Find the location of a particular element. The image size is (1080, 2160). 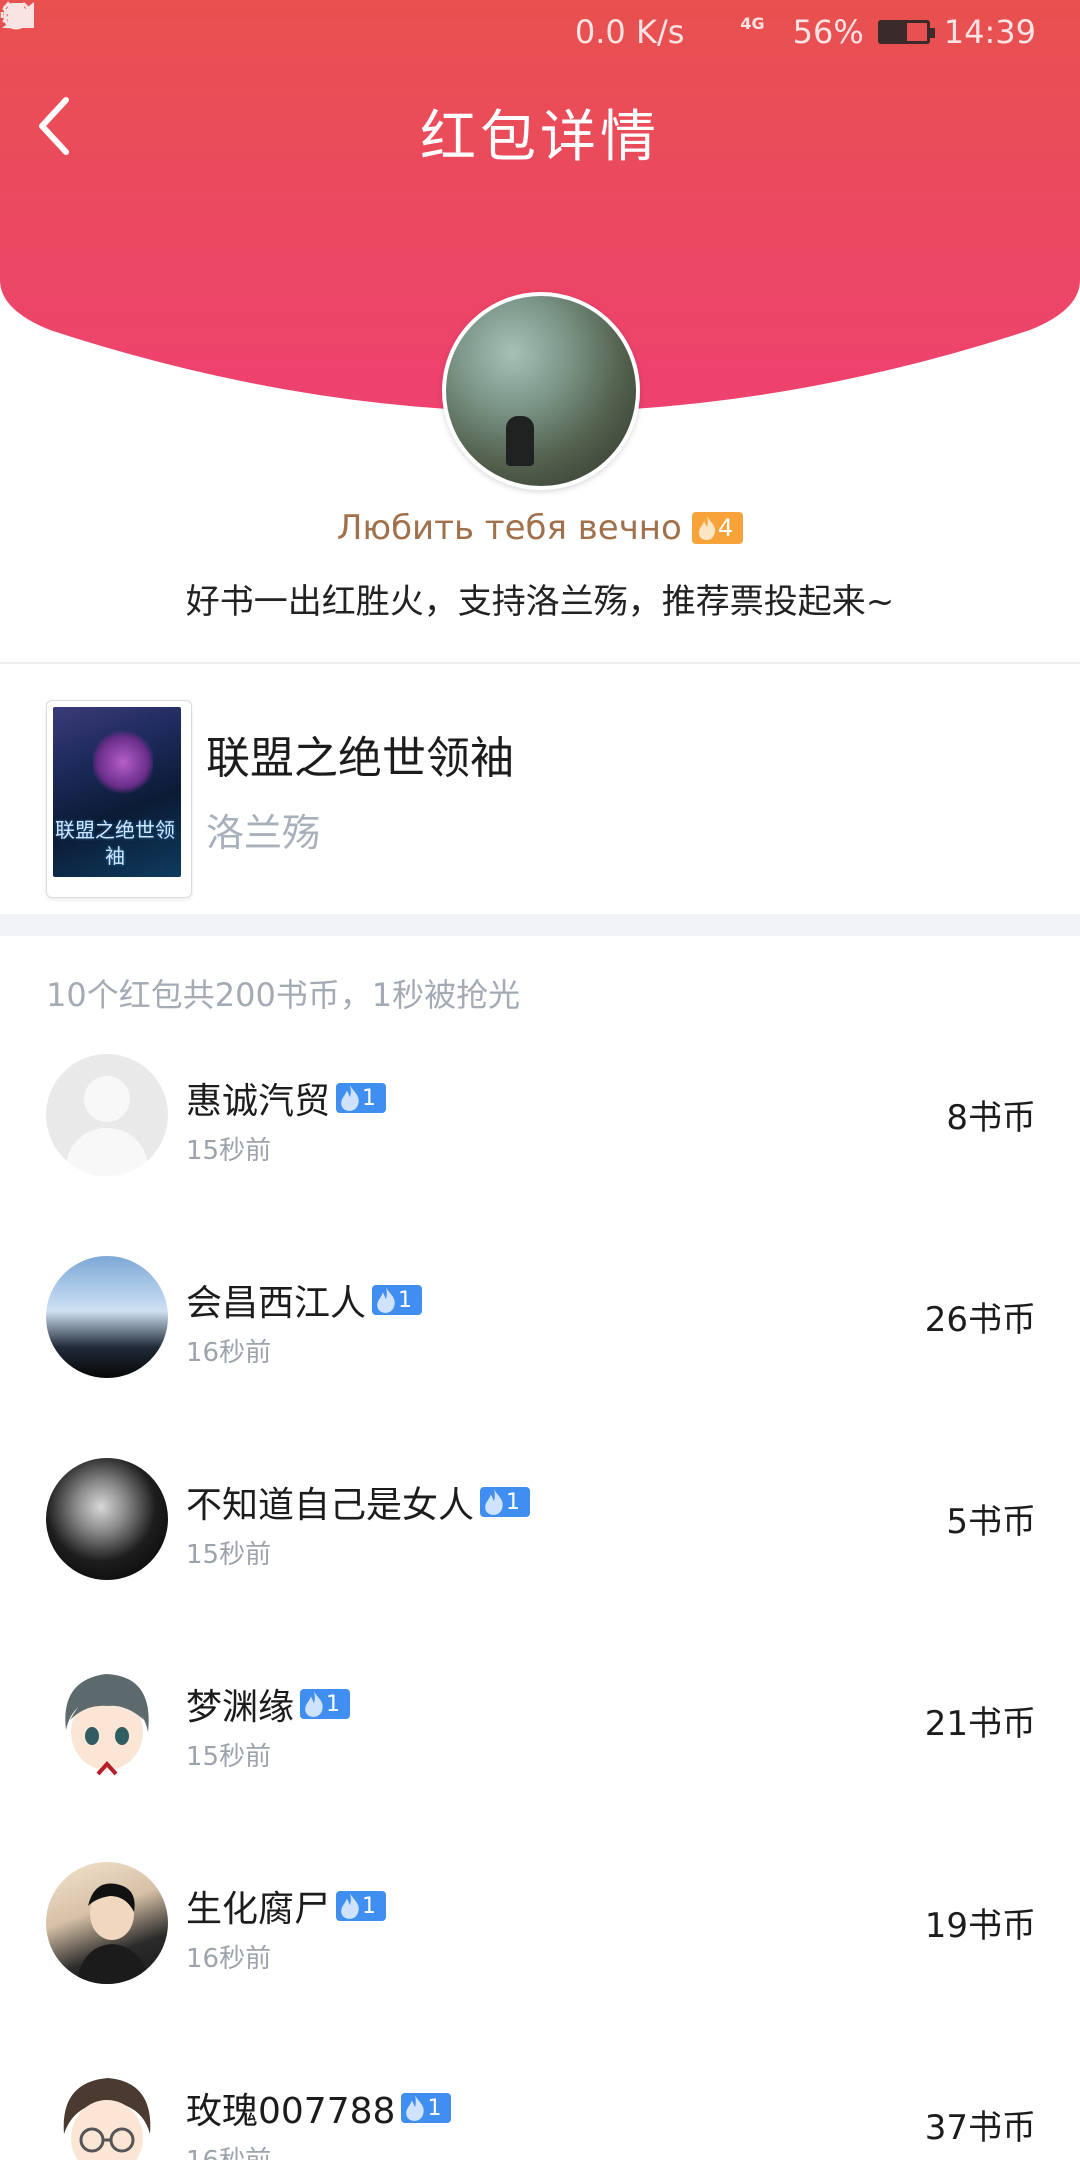

network-type-label: 4G is located at coordinates (752, 23).